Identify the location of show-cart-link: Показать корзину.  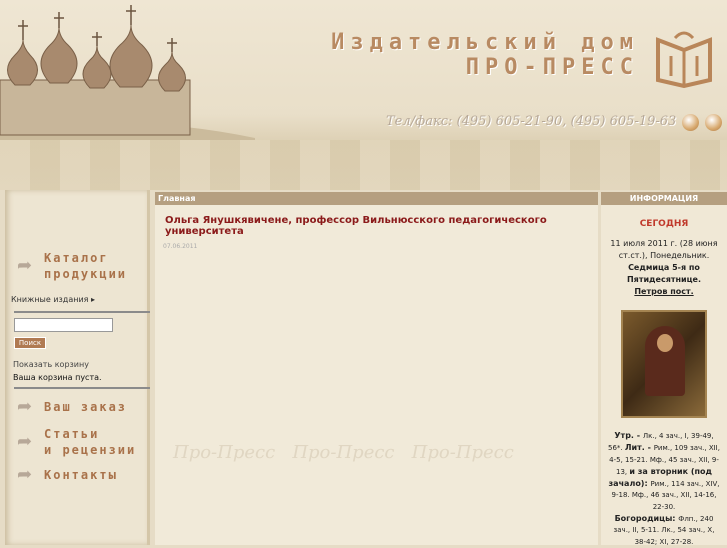
(51, 364).